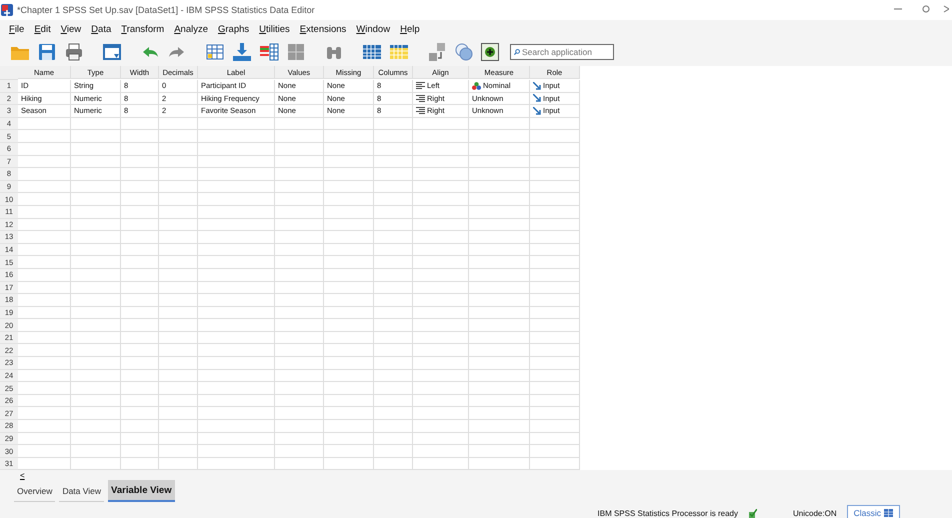 The height and width of the screenshot is (518, 952). What do you see at coordinates (81, 491) in the screenshot?
I see `tab: Data View` at bounding box center [81, 491].